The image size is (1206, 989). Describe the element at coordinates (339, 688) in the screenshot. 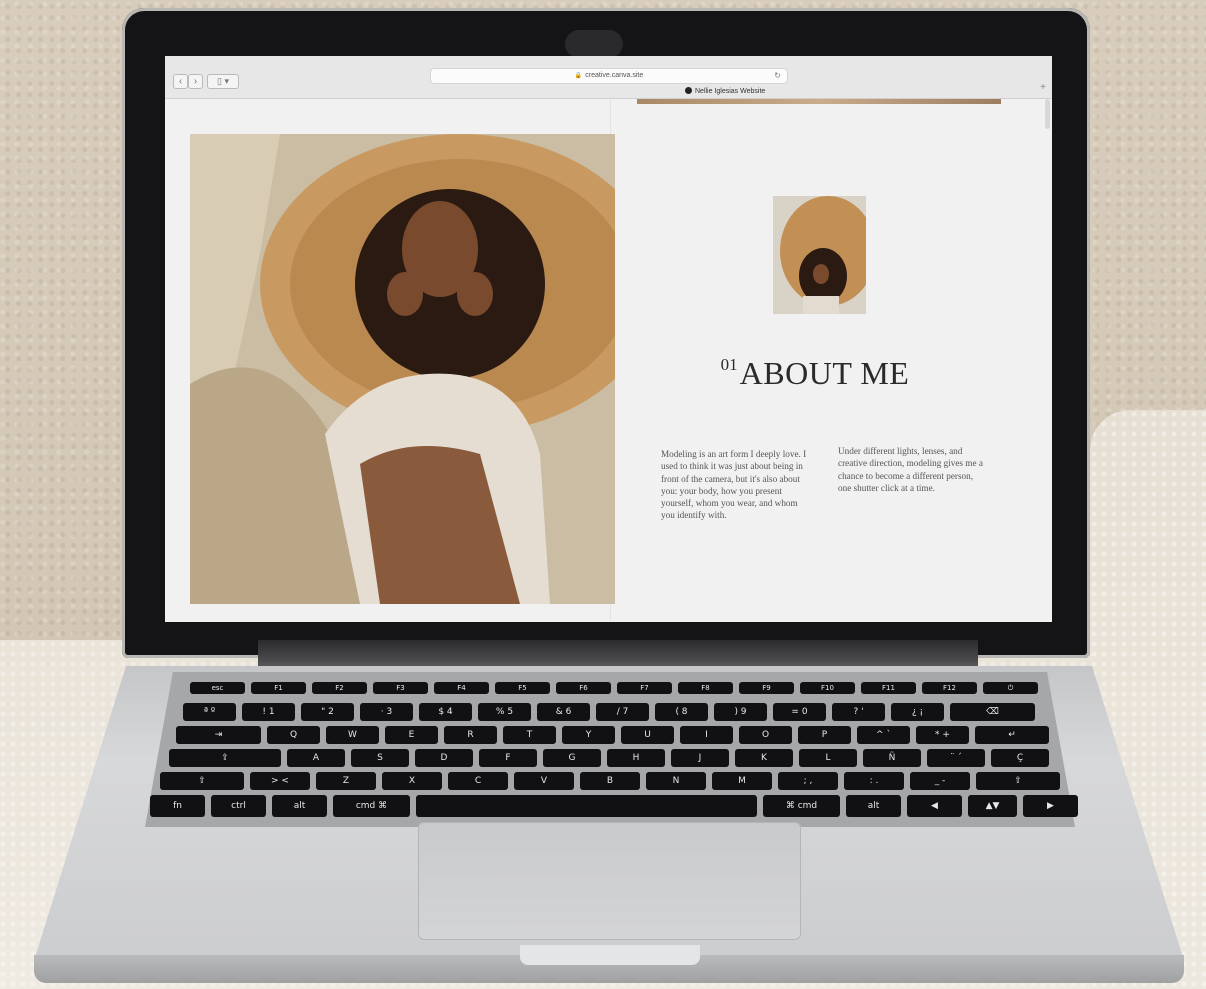

I see `key: F2` at that location.